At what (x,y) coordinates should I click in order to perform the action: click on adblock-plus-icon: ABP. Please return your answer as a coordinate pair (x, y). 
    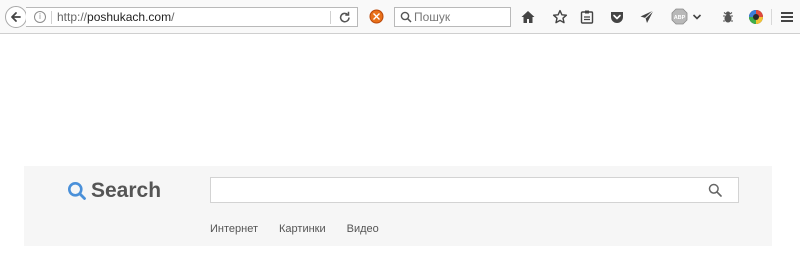
    Looking at the image, I should click on (679, 16).